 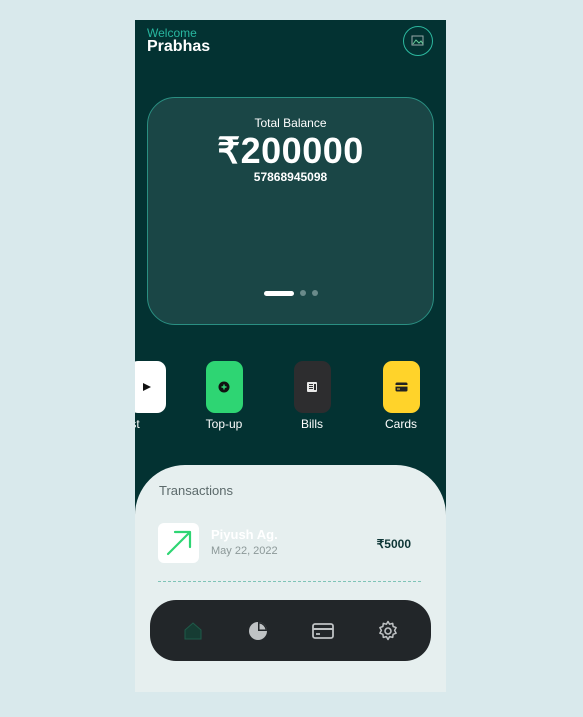 I want to click on card-pager, so click(x=290, y=293).